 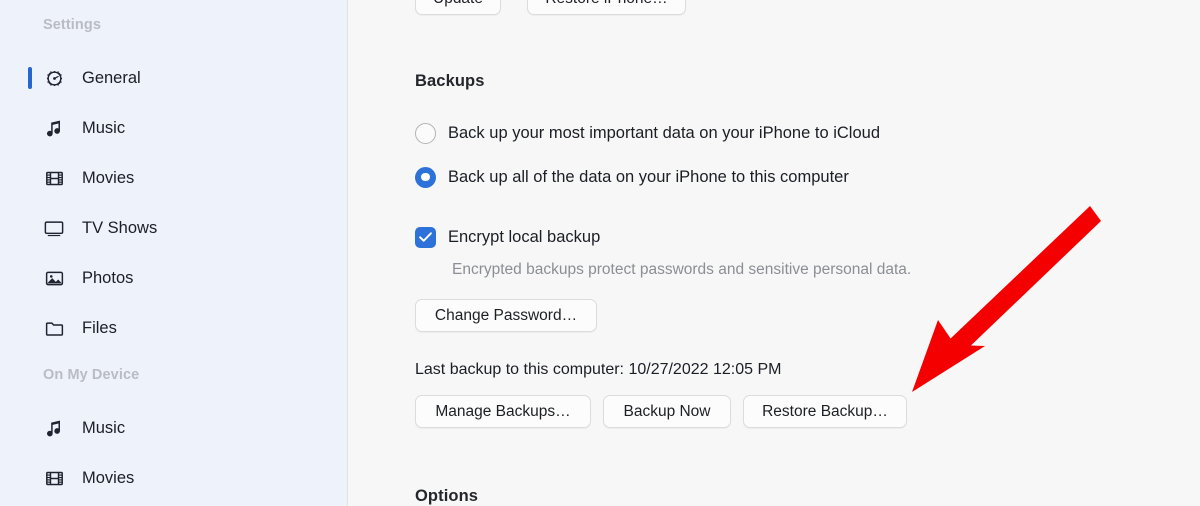 What do you see at coordinates (173, 128) in the screenshot?
I see `sidebar-item-music: Music` at bounding box center [173, 128].